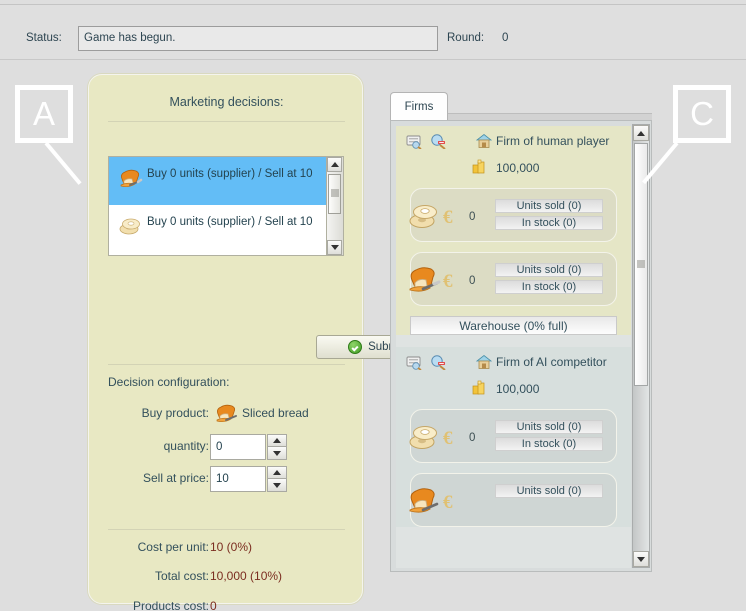 This screenshot has height=611, width=746. I want to click on callout-marker-c: C, so click(702, 114).